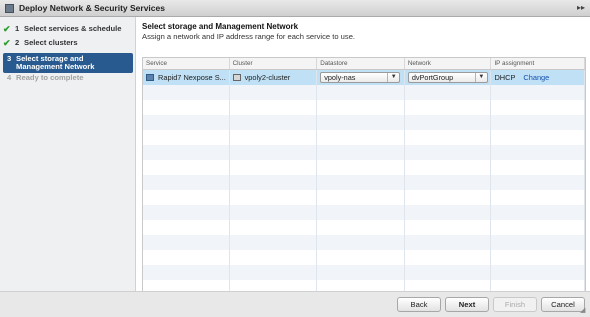 This screenshot has width=590, height=317. Describe the element at coordinates (340, 77) in the screenshot. I see `datastore-value: vpoly-nas` at that location.